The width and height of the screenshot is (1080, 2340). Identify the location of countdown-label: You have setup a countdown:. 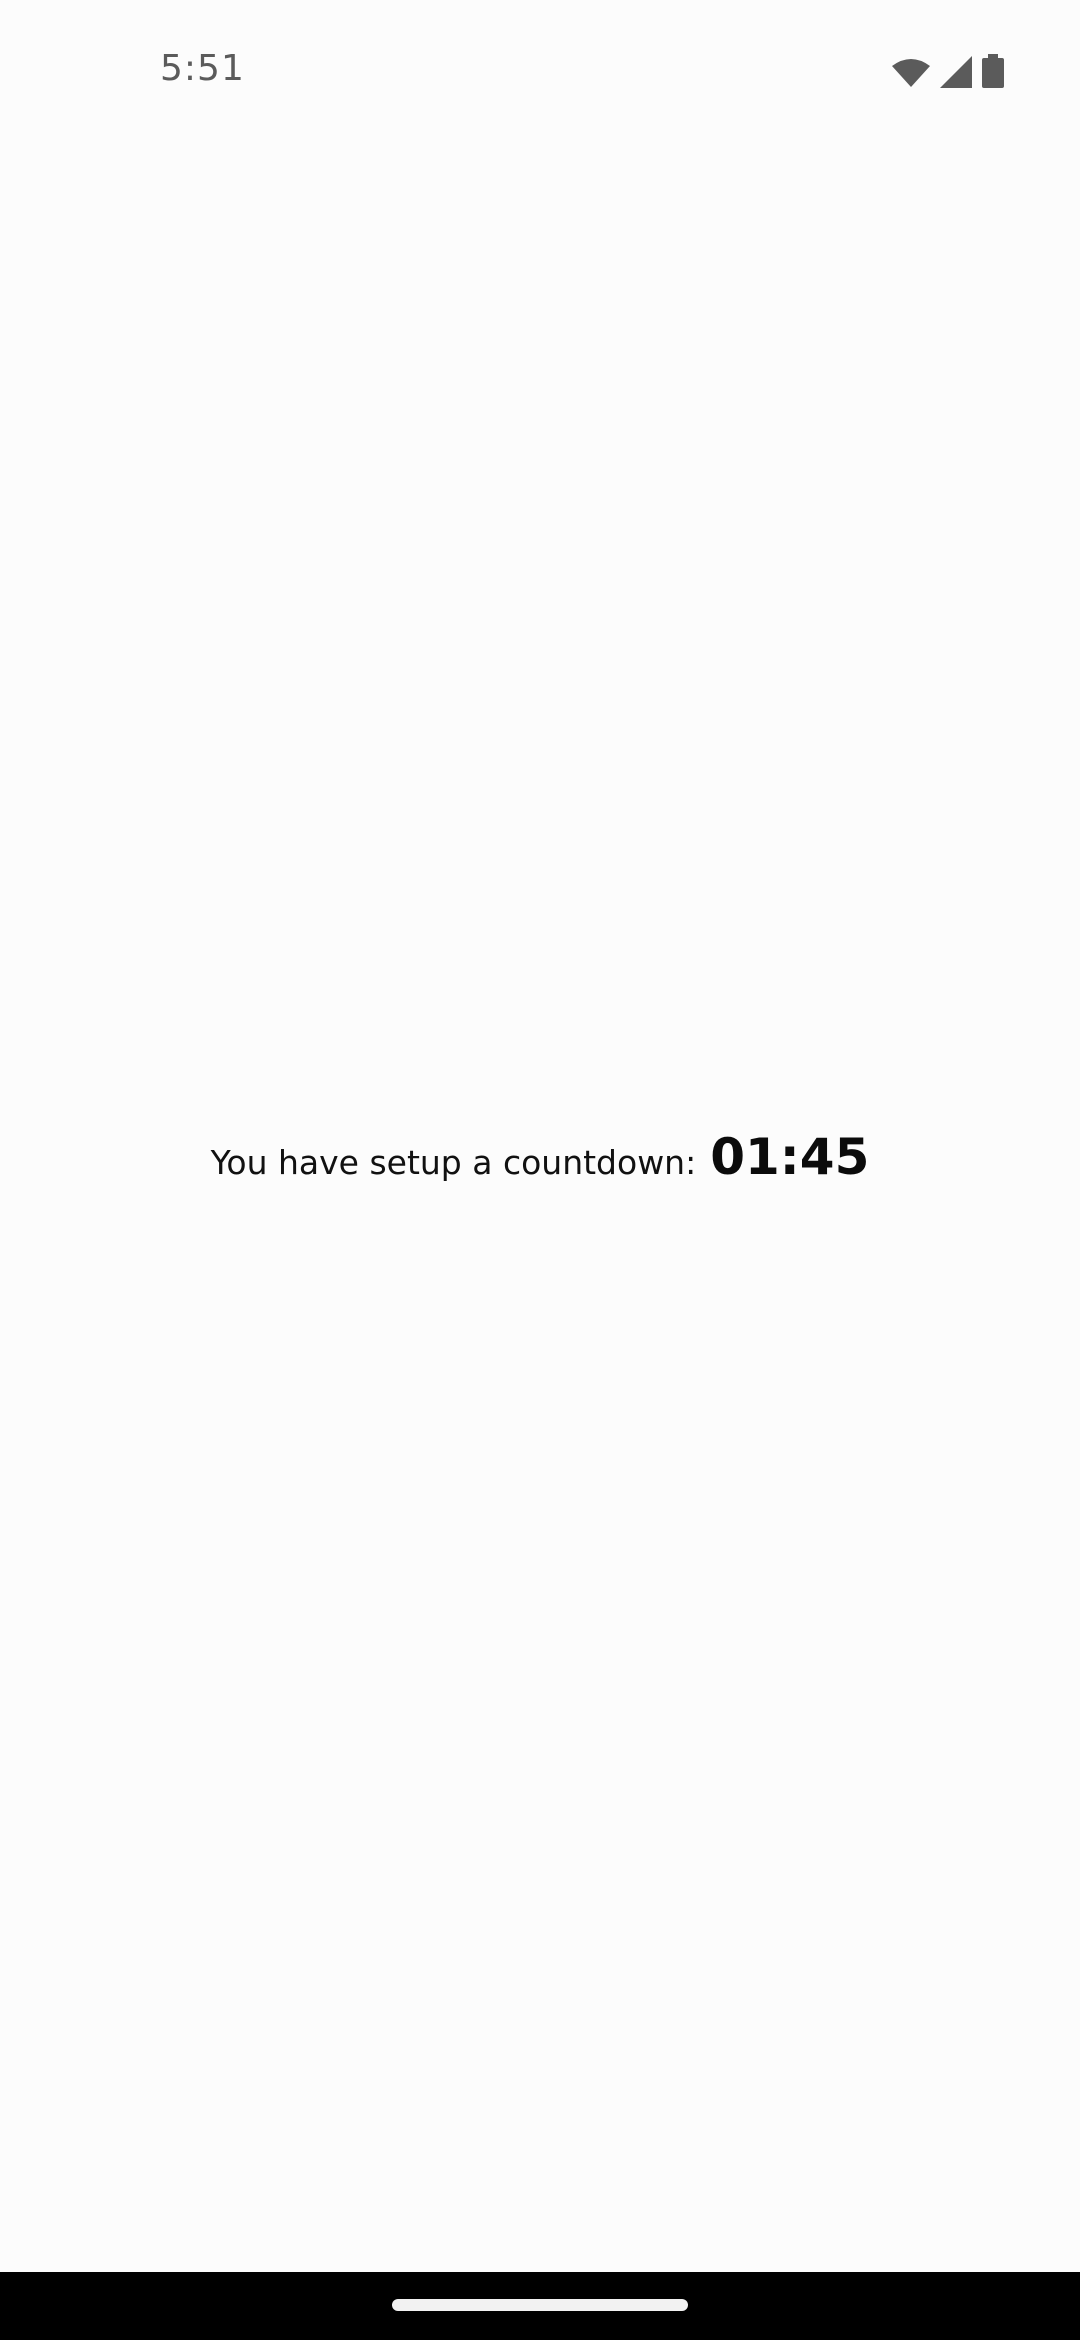
(453, 1162).